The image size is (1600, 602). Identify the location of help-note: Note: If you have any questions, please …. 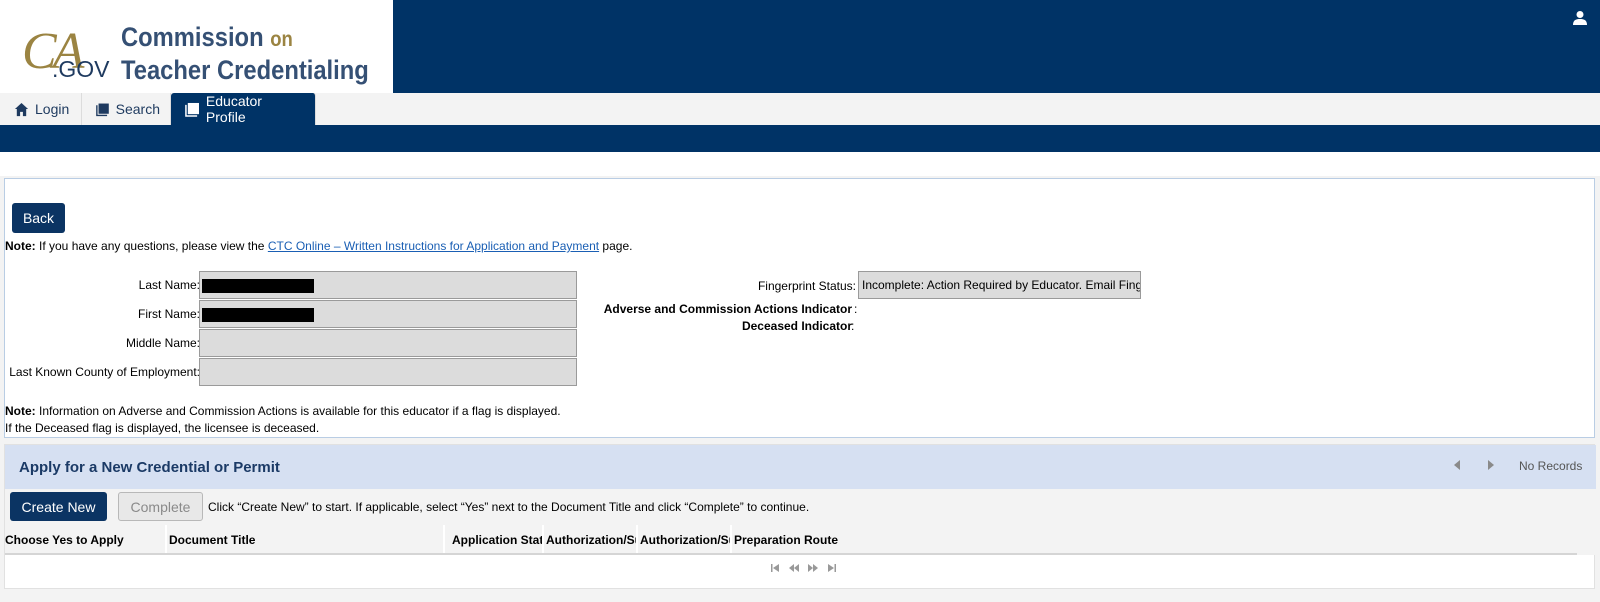
(318, 246).